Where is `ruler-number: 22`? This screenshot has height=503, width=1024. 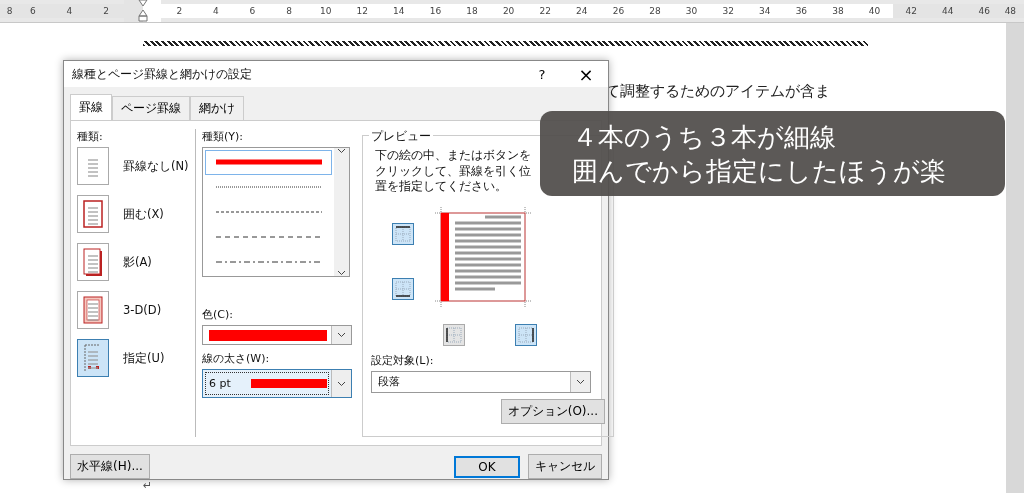
ruler-number: 22 is located at coordinates (545, 11).